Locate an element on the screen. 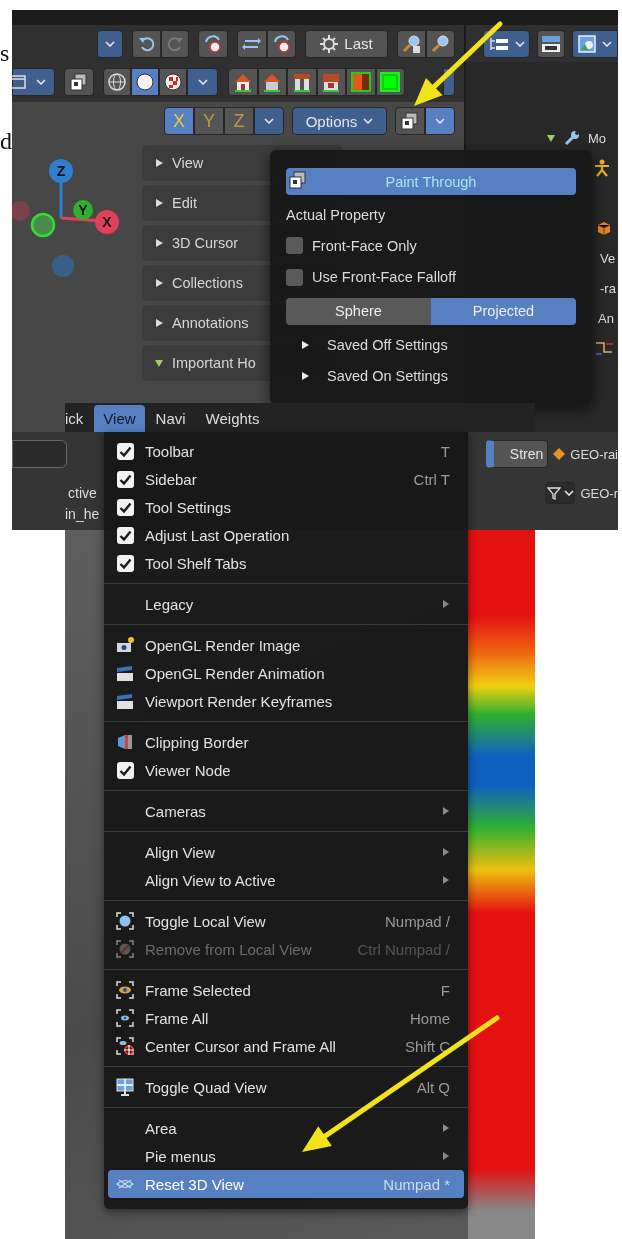 This screenshot has width=622, height=1239. menu-item: Toggle Quad View Alt Q is located at coordinates (286, 1087).